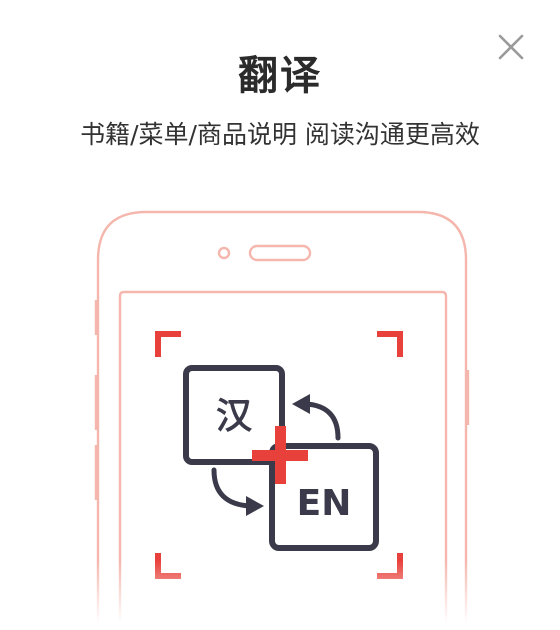 This screenshot has height=630, width=560. Describe the element at coordinates (234, 416) in the screenshot. I see `source-language-label: 汉` at that location.